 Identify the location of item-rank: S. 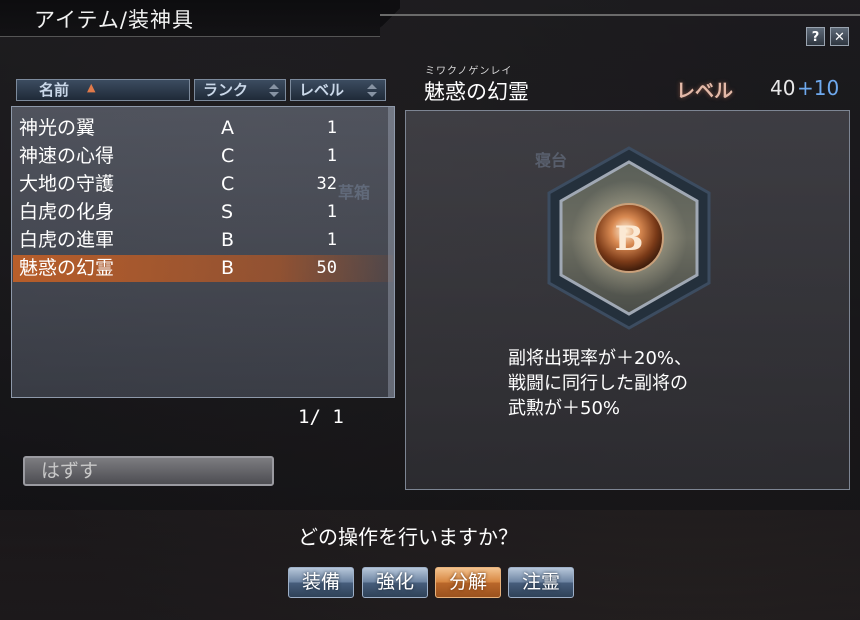
(227, 212).